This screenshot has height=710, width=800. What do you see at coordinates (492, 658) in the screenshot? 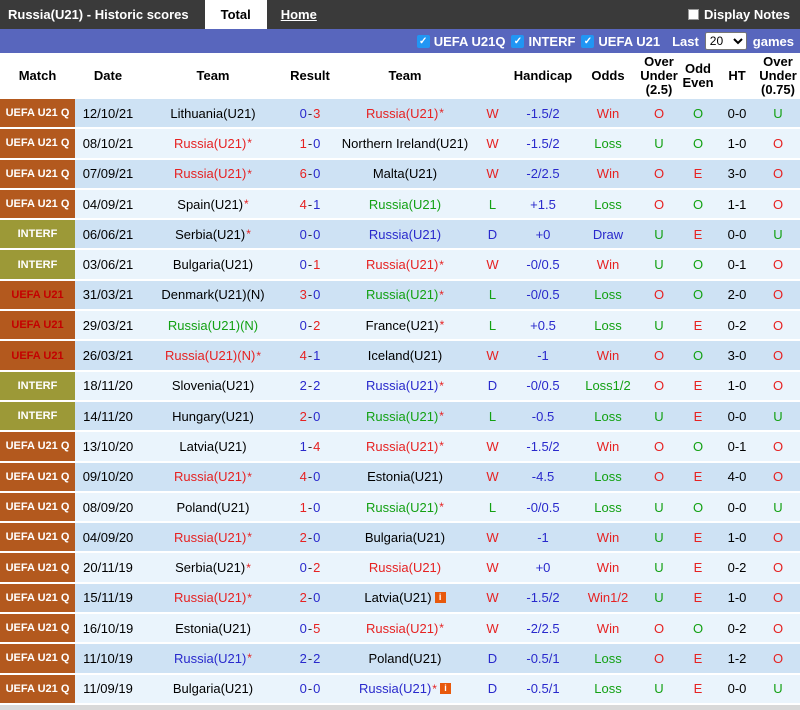
I see `result-letter: D` at bounding box center [492, 658].